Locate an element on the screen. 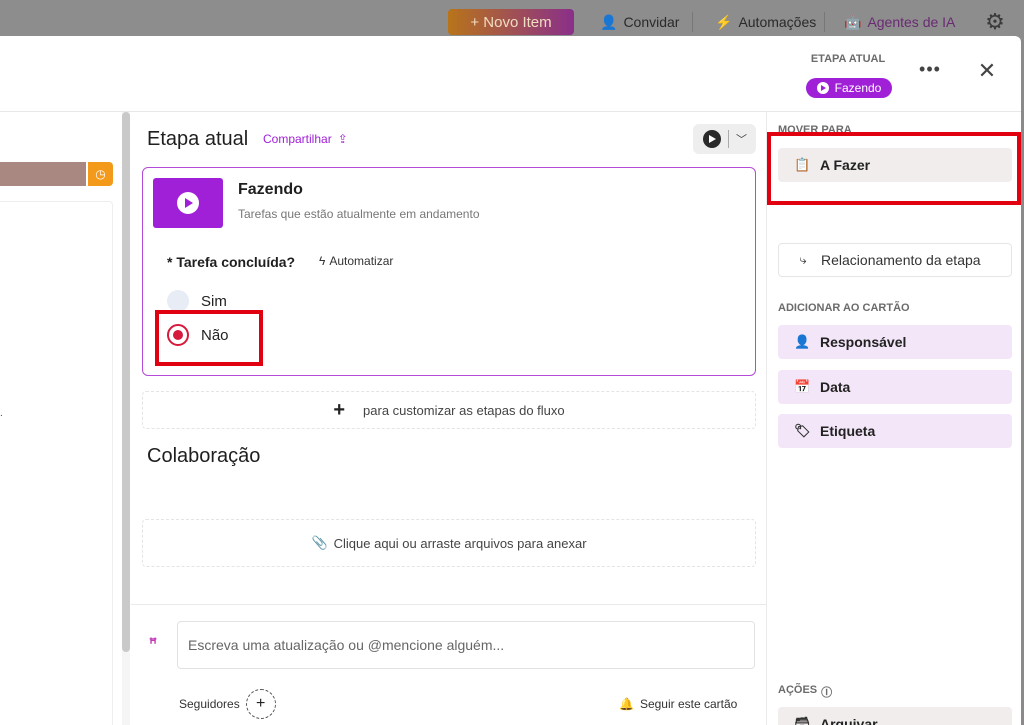  task-done-question: * Tarefa concluída? is located at coordinates (231, 262).